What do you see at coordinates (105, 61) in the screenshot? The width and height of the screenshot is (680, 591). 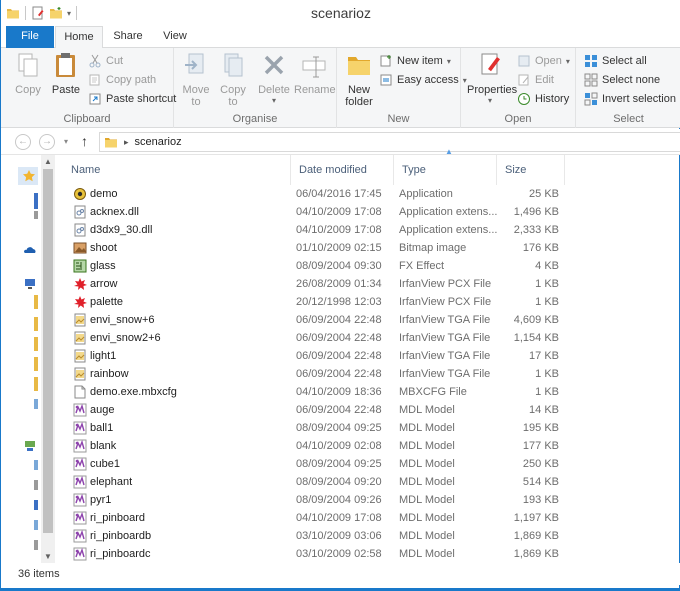 I see `cut-button: Cut` at bounding box center [105, 61].